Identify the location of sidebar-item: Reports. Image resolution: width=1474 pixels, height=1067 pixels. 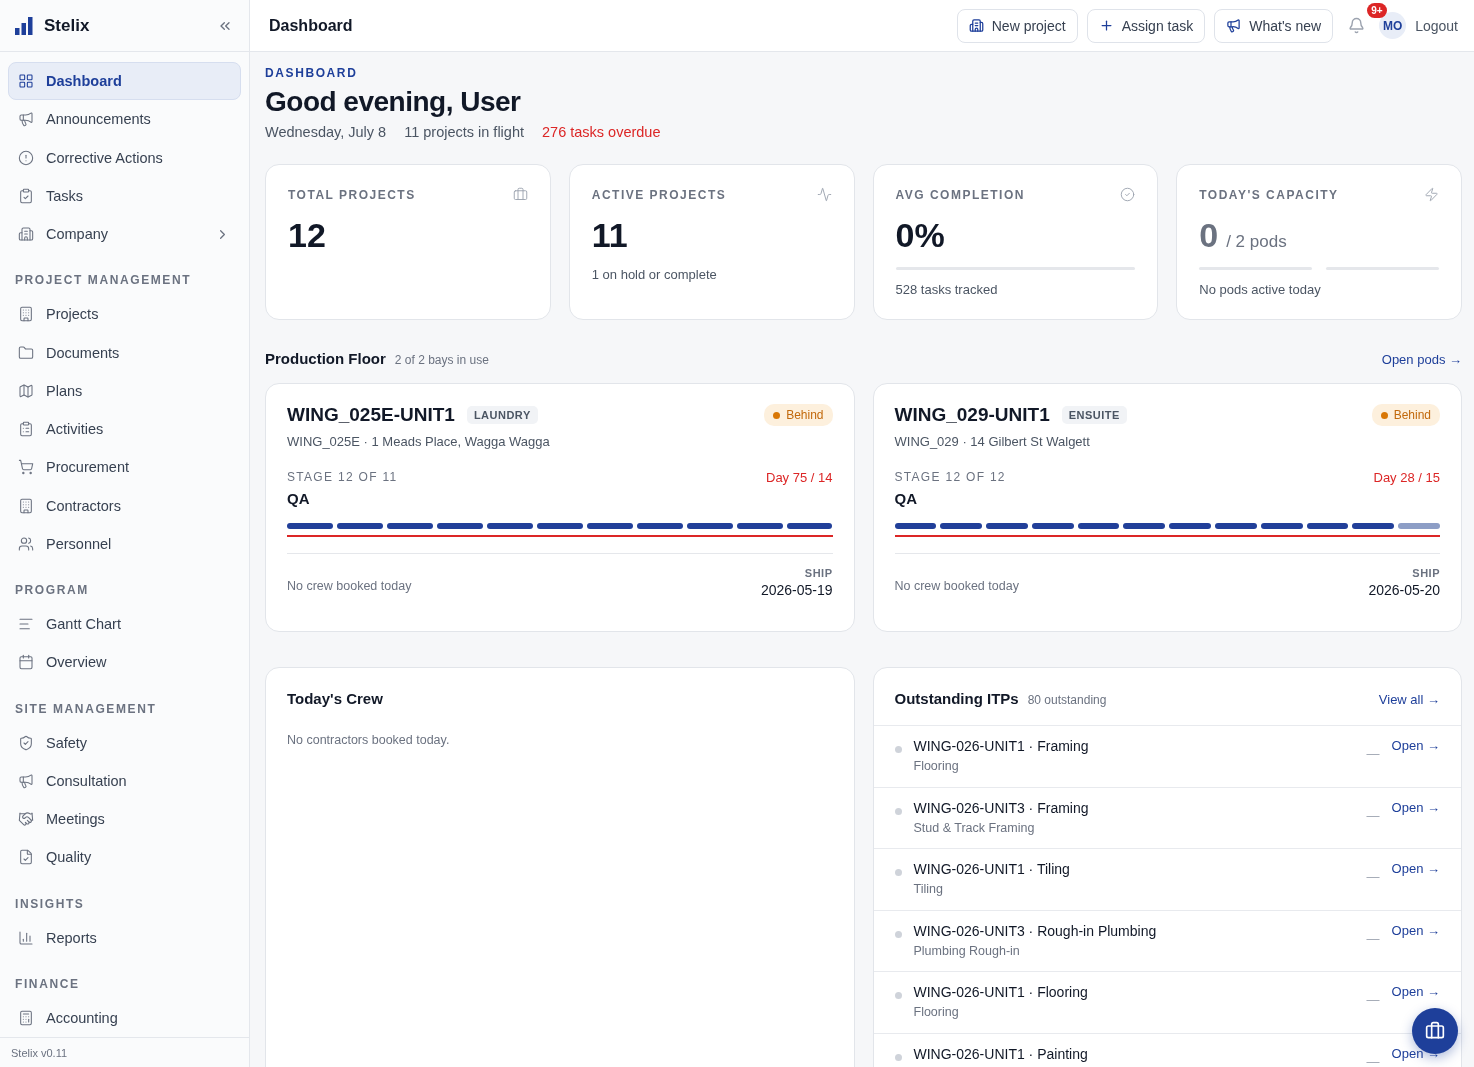
(124, 937).